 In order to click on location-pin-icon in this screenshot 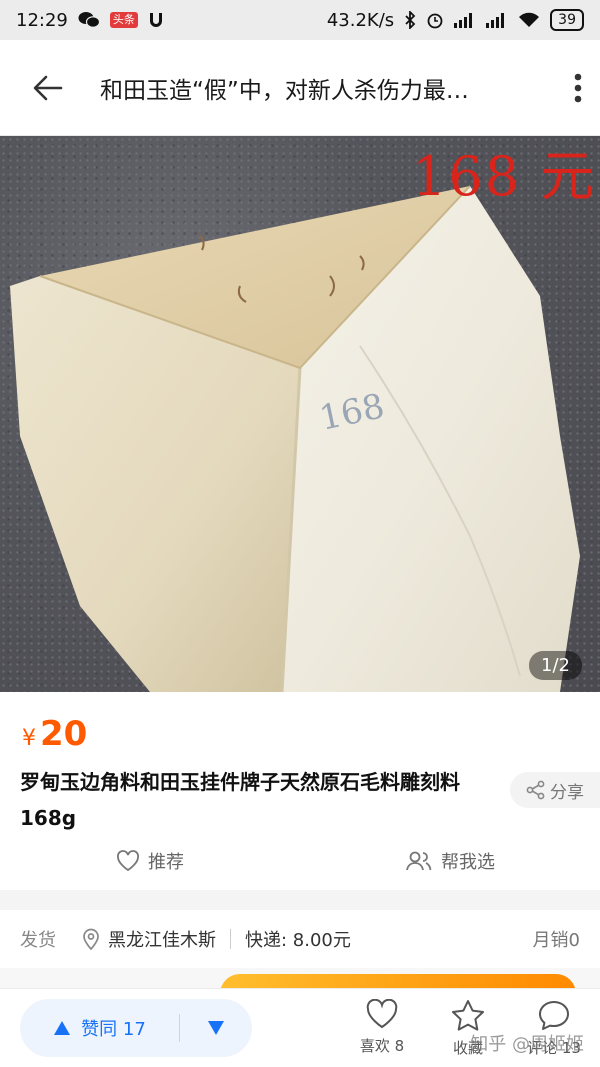, I will do `click(91, 939)`.